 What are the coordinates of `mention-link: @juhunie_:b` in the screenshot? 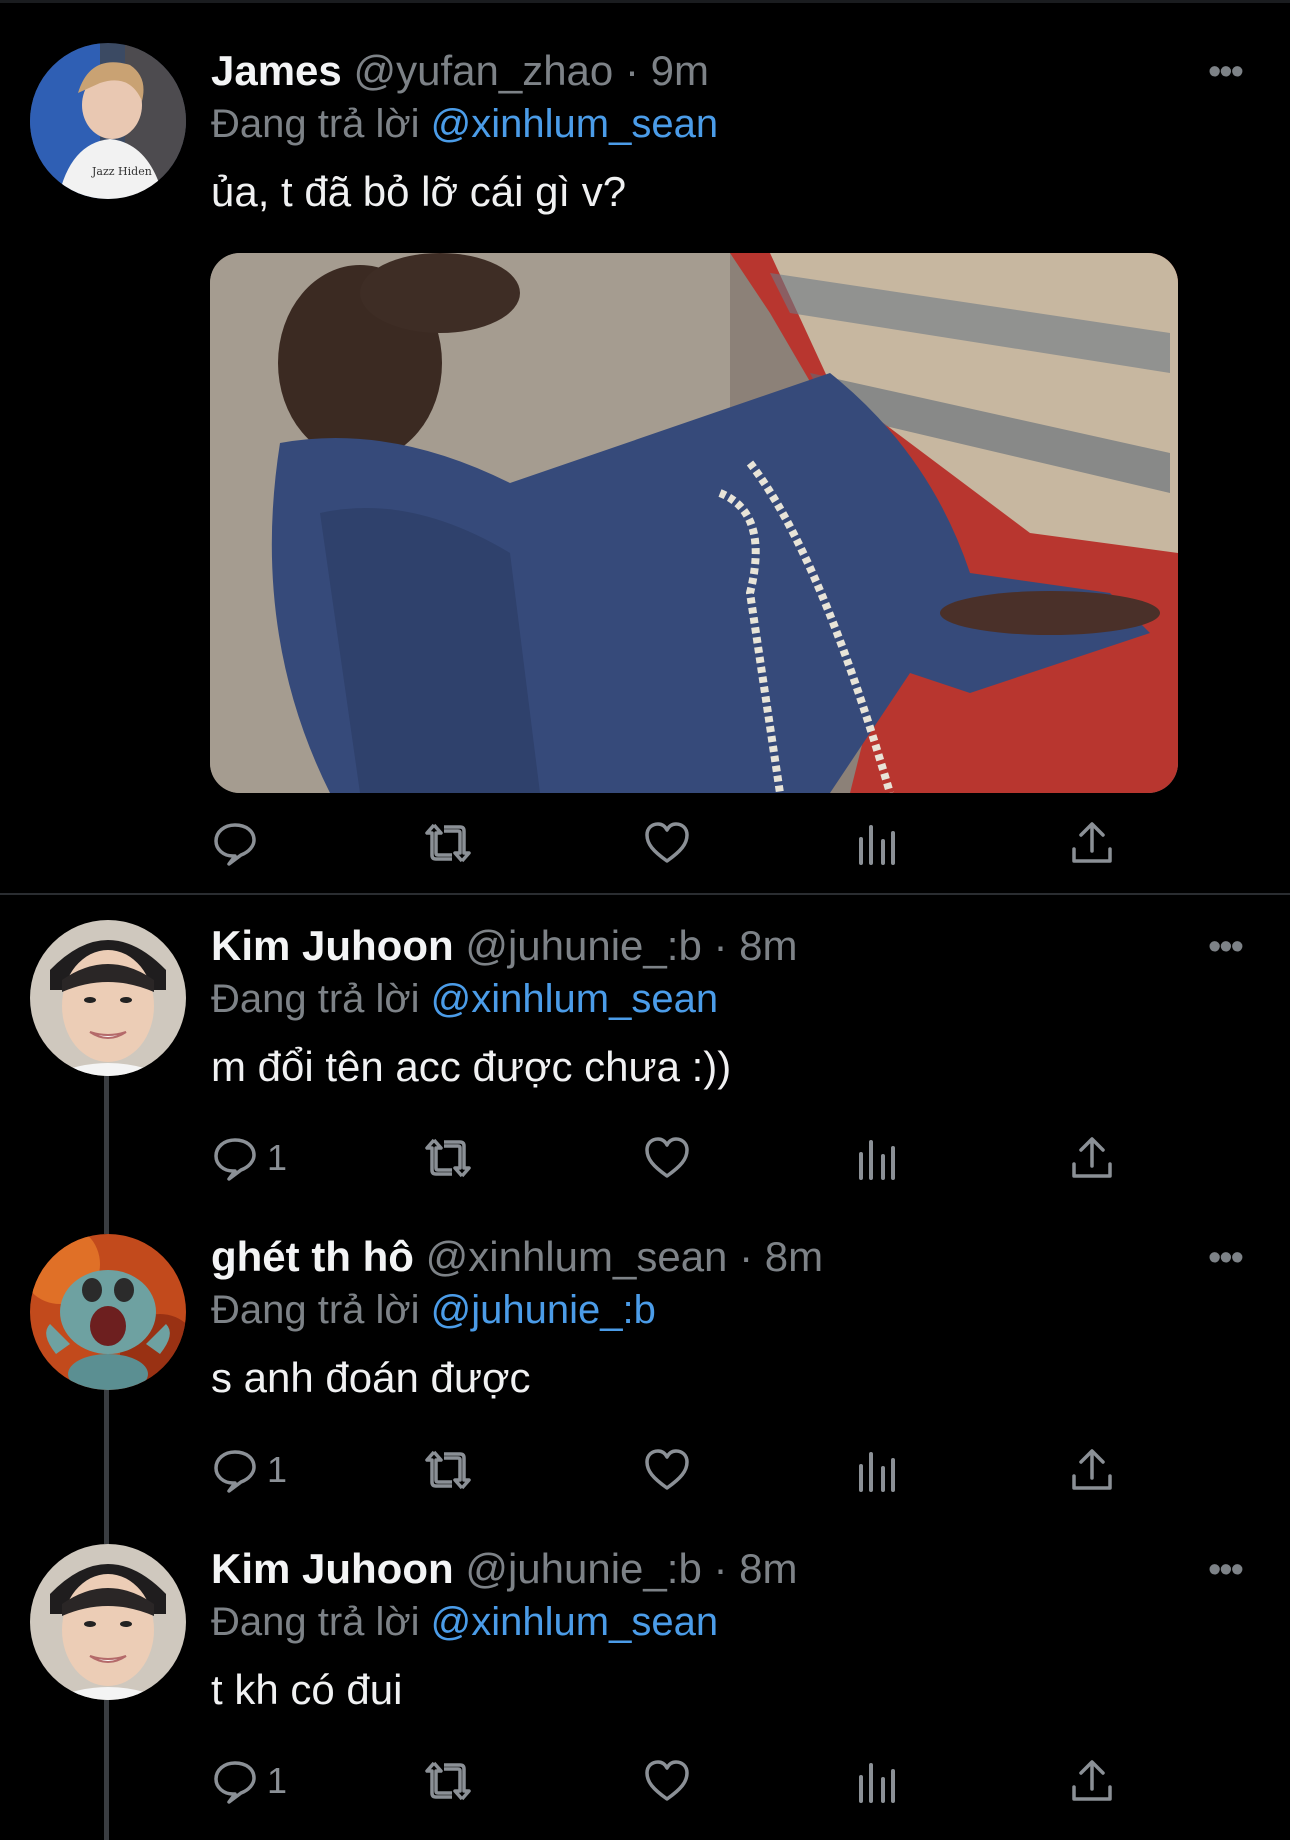 It's located at (543, 1310).